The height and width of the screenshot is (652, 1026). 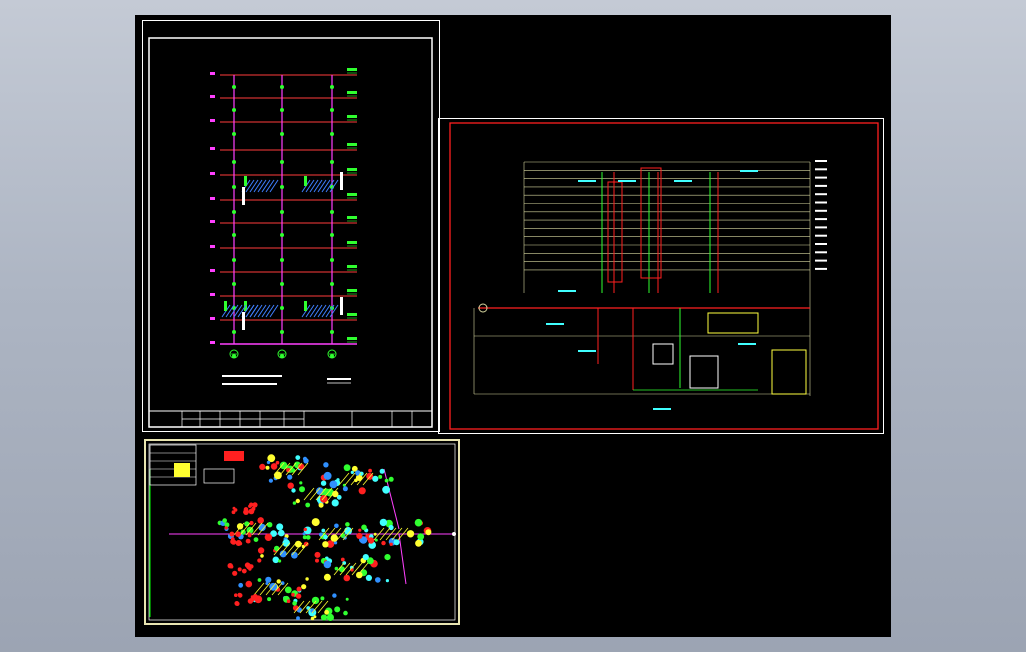 What do you see at coordinates (302, 532) in the screenshot?
I see `sheet-plan-layout` at bounding box center [302, 532].